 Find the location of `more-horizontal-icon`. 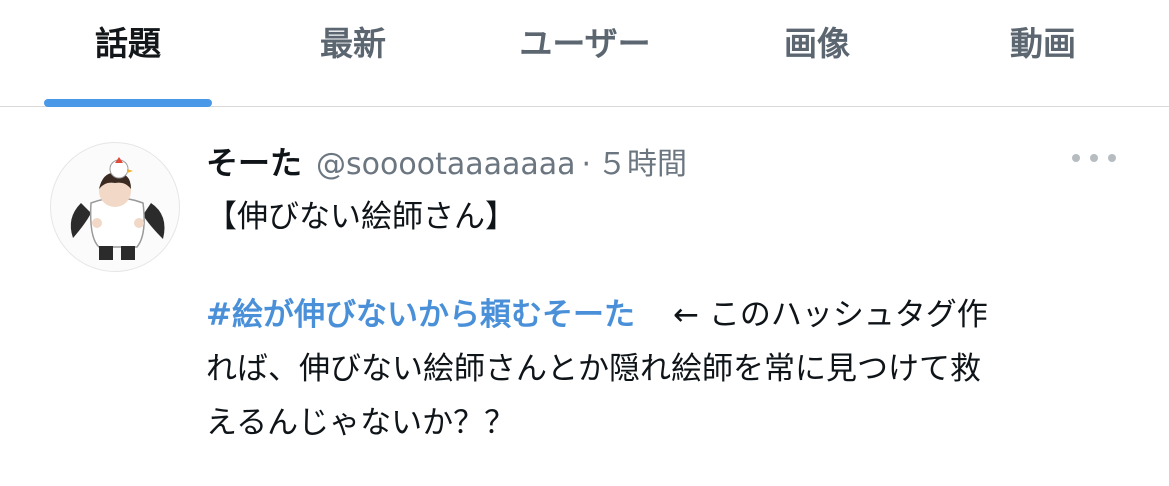

more-horizontal-icon is located at coordinates (1094, 158).